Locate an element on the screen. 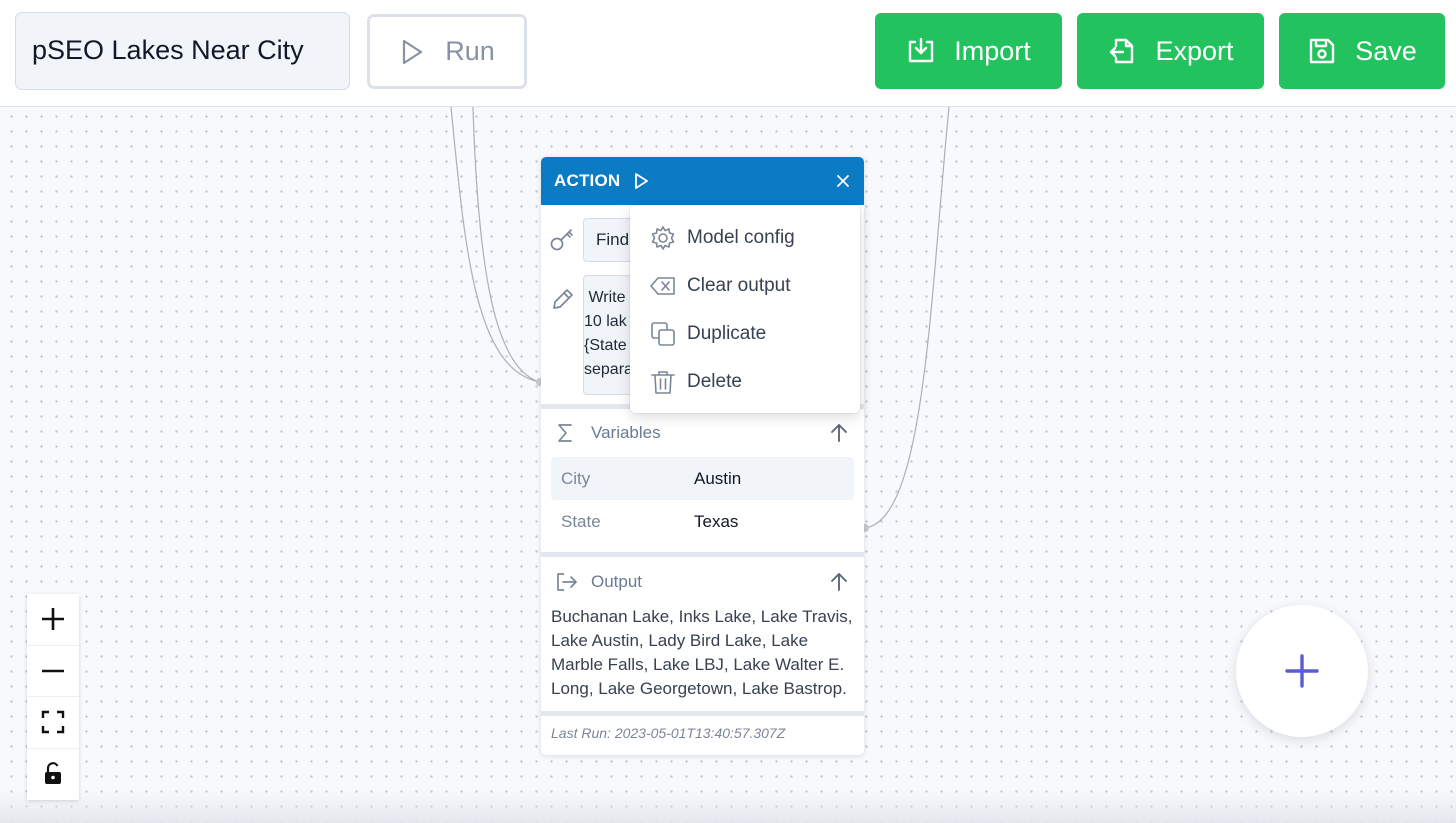  backspace-icon is located at coordinates (662, 286).